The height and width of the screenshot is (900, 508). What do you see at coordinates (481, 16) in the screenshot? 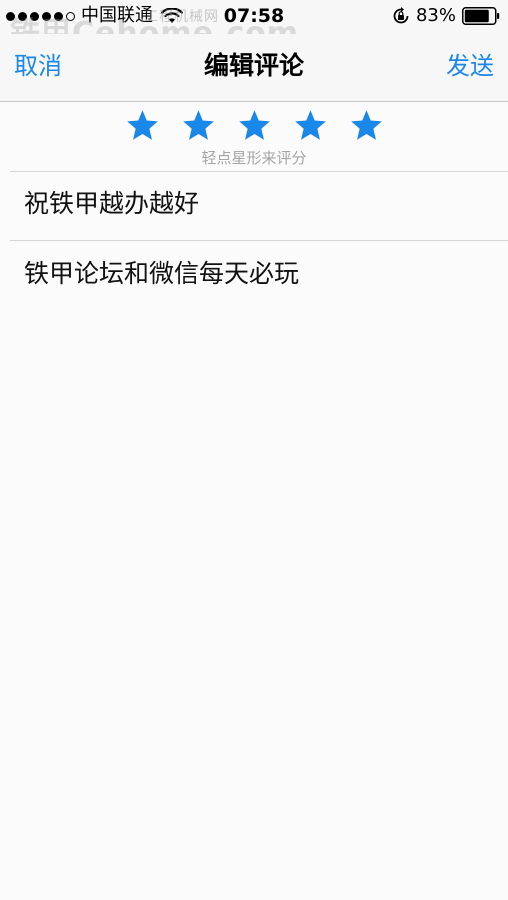
I see `battery-icon` at bounding box center [481, 16].